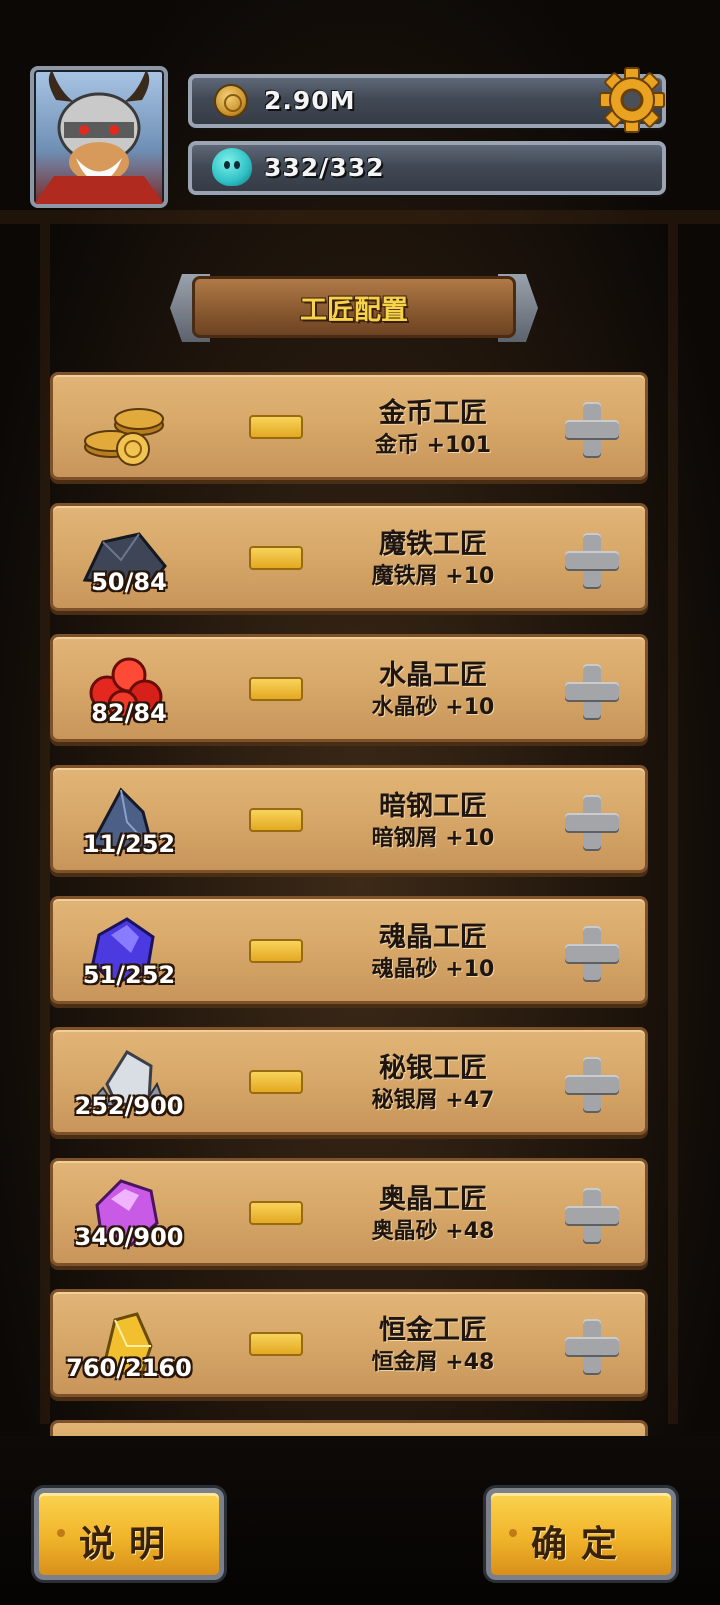 This screenshot has height=1605, width=720. What do you see at coordinates (433, 675) in the screenshot?
I see `craftsman-name: 水晶工匠` at bounding box center [433, 675].